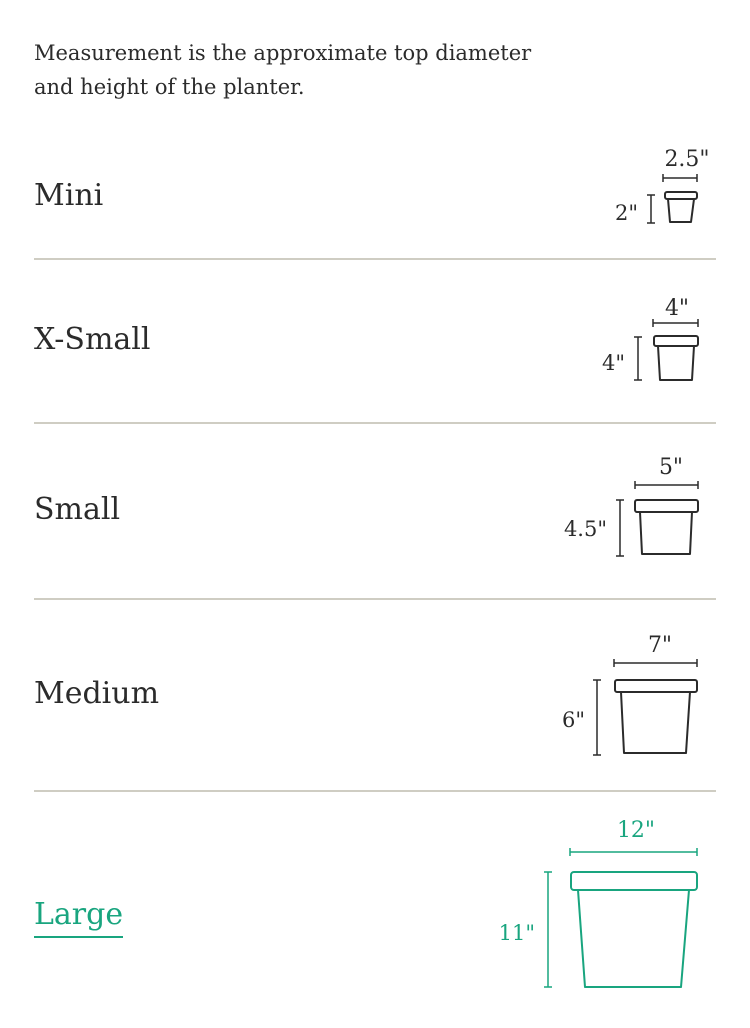  What do you see at coordinates (613, 363) in the screenshot?
I see `x-small-height-label: 4"` at bounding box center [613, 363].